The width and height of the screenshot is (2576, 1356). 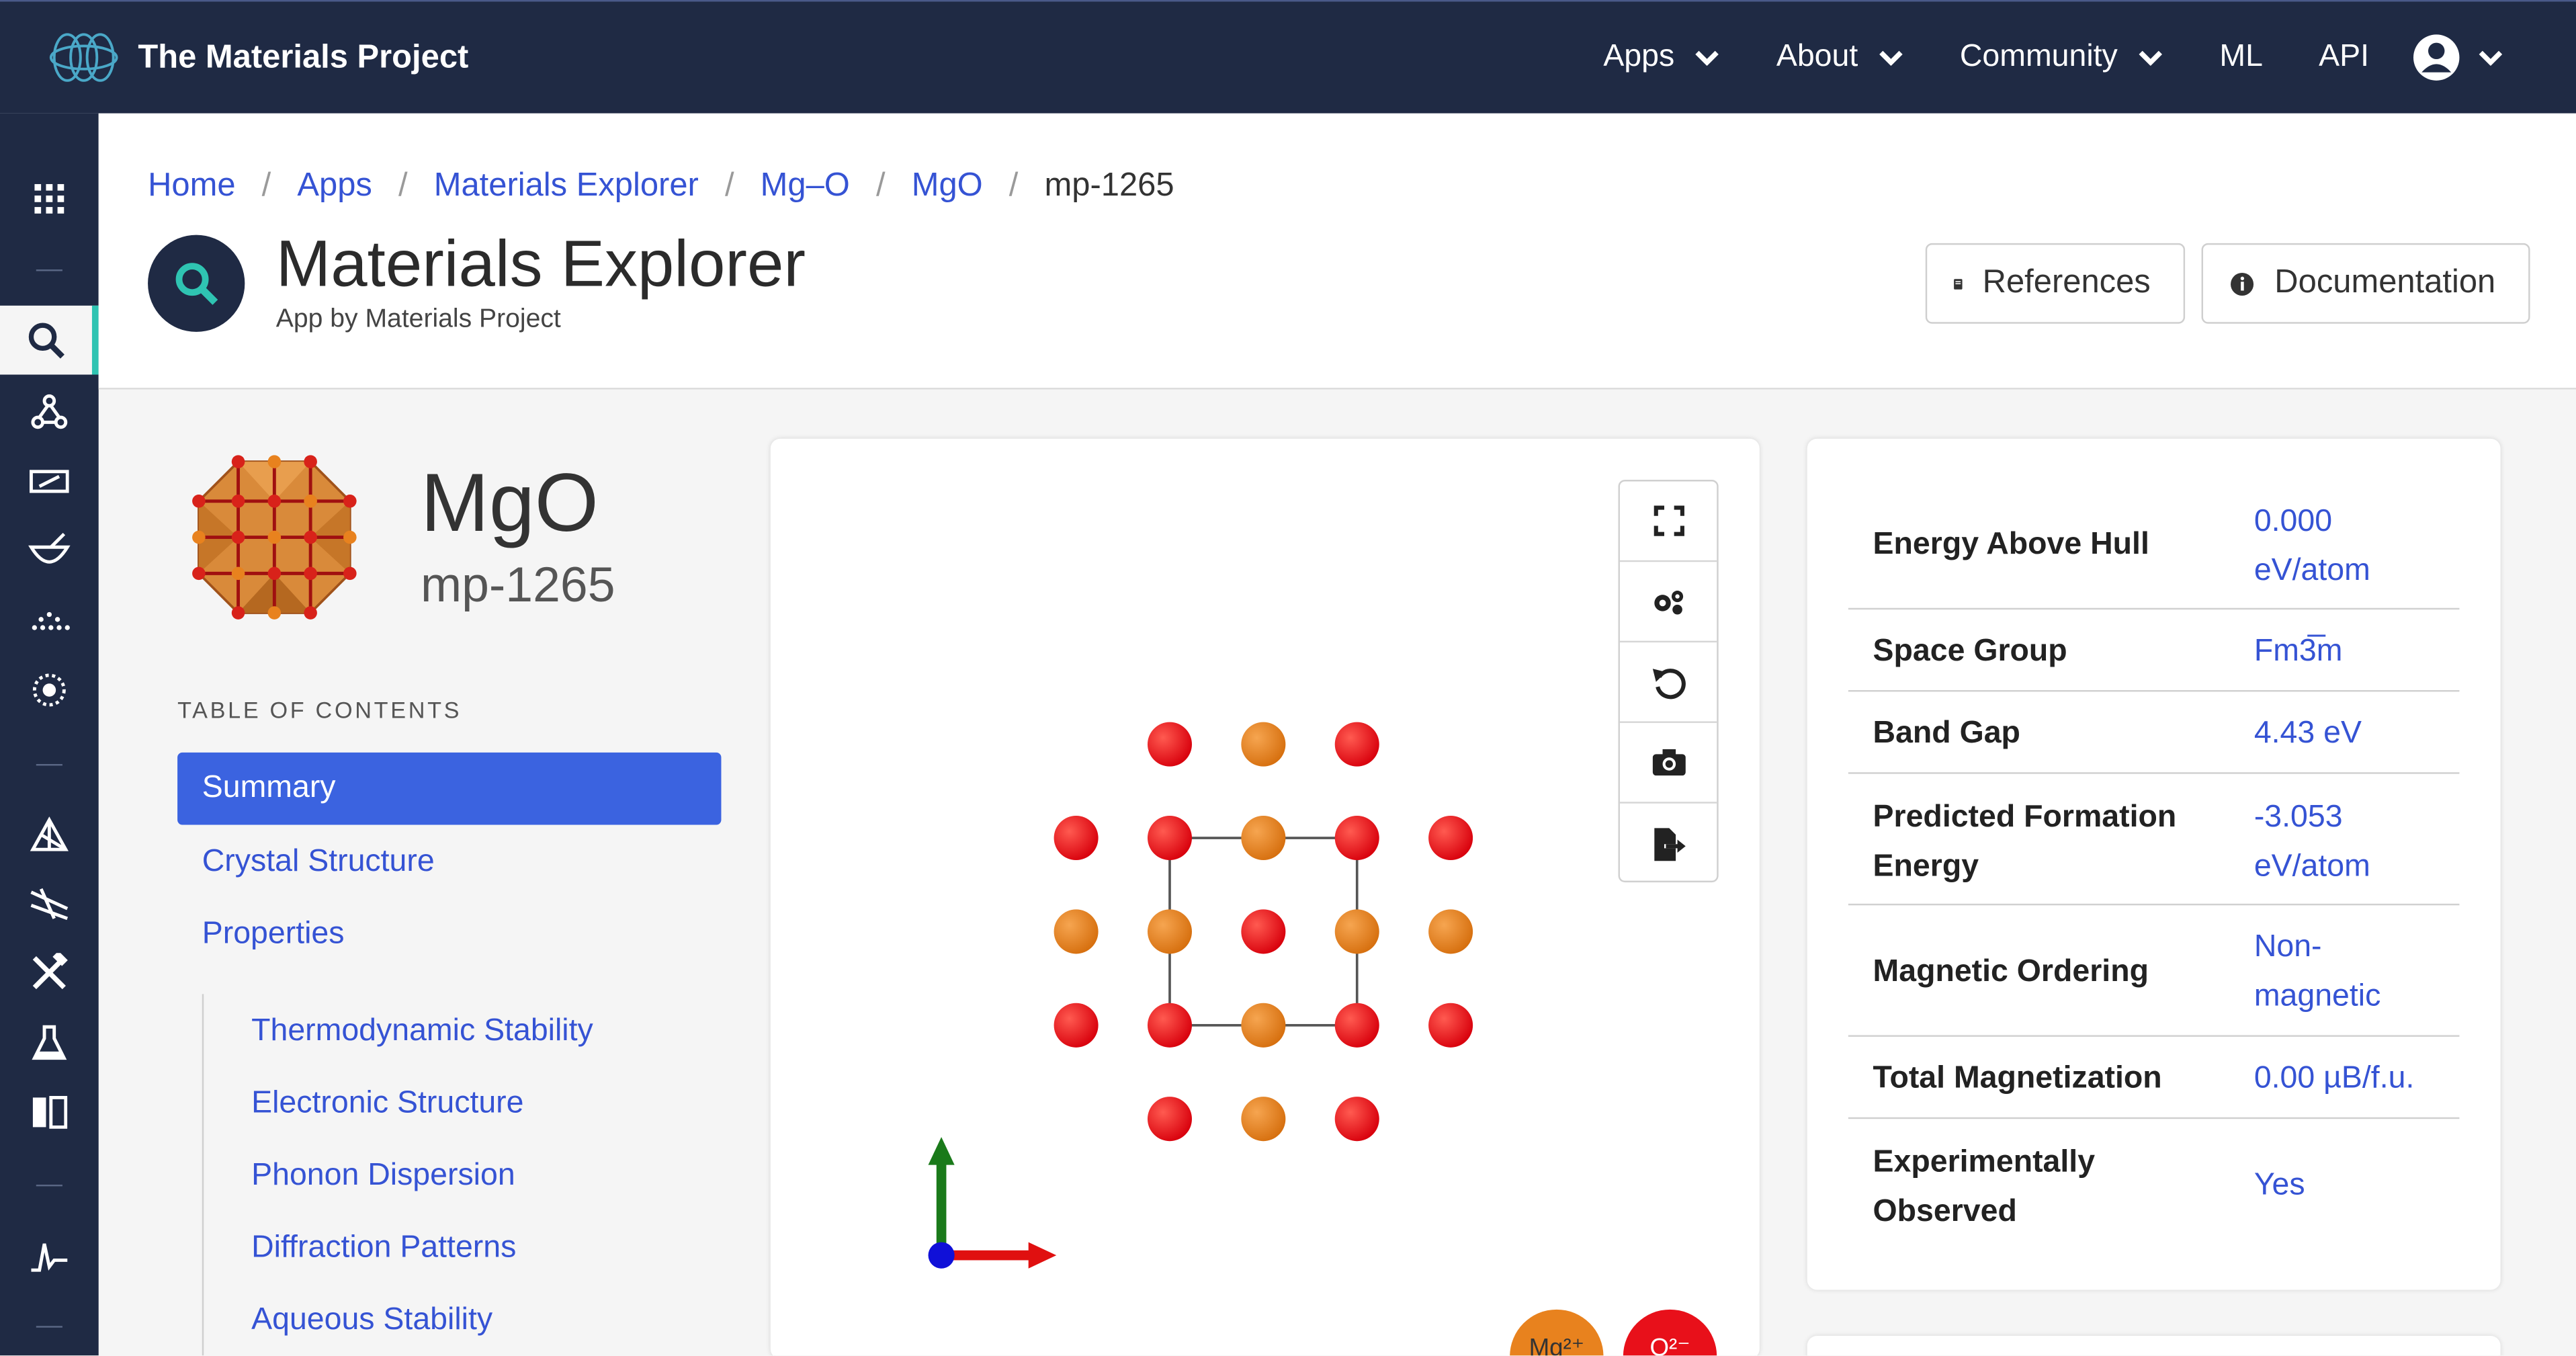 I want to click on documentation-button: Documentation, so click(x=2365, y=283).